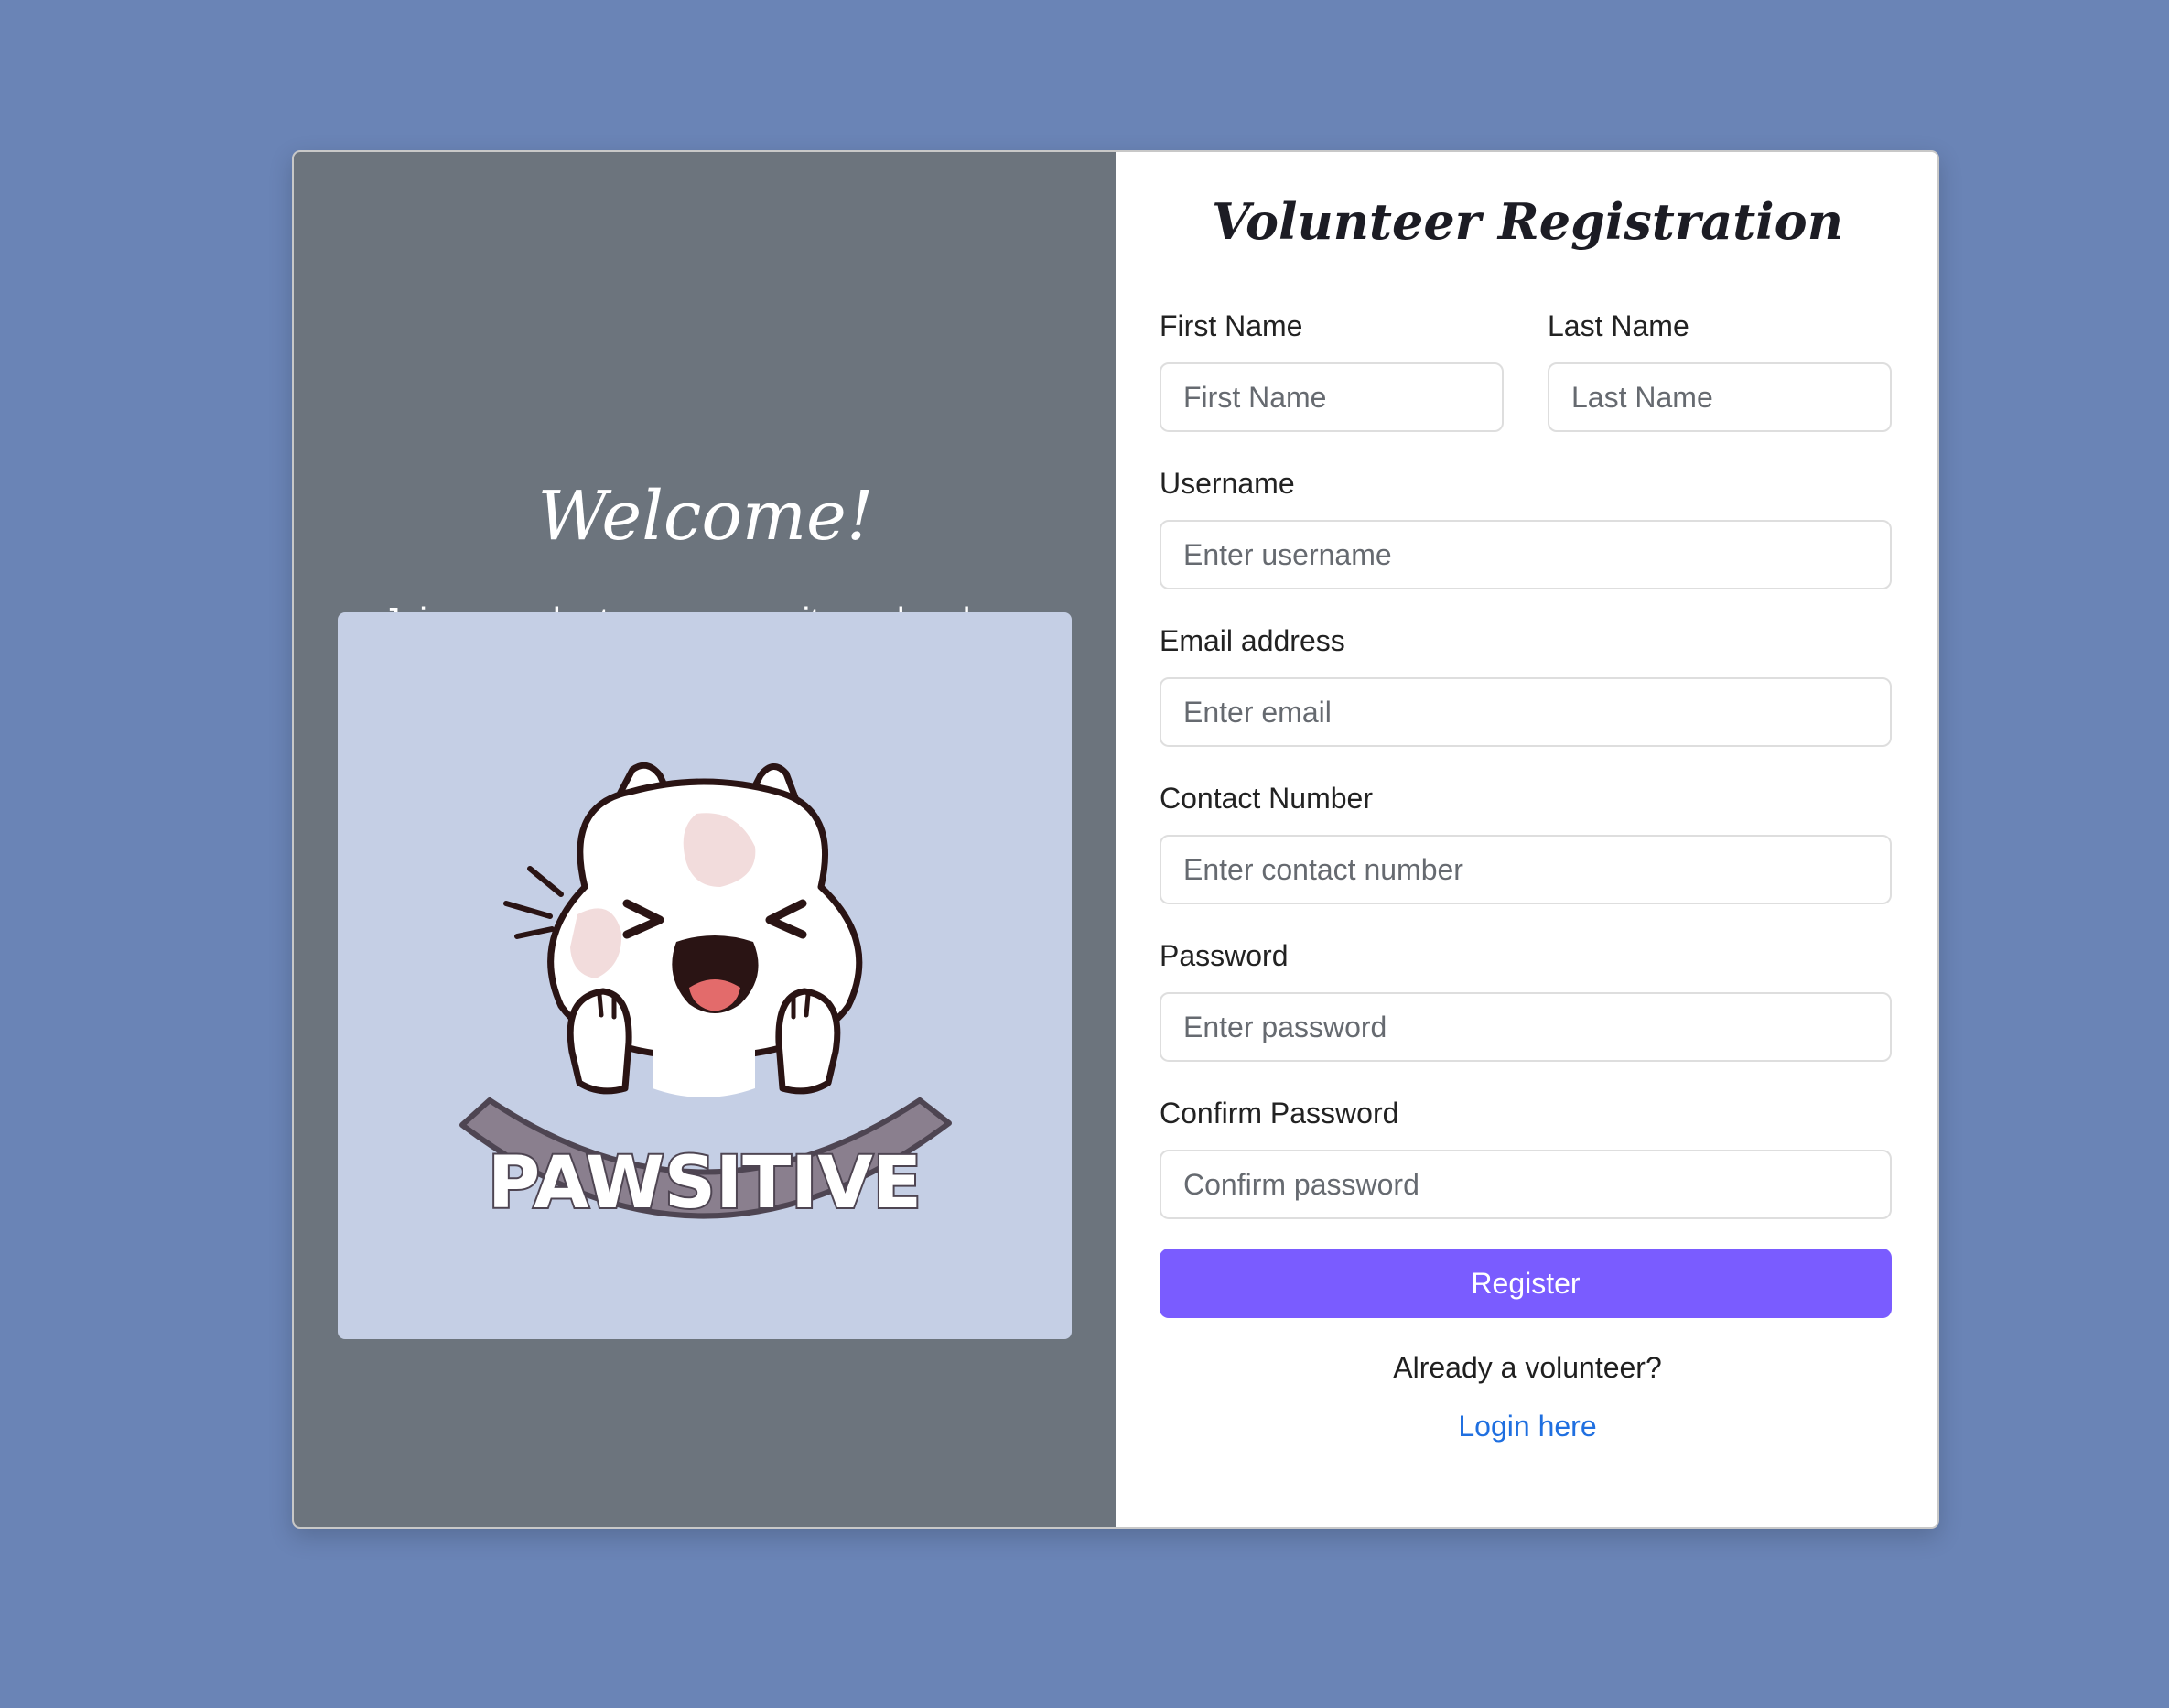 This screenshot has height=1708, width=2169. What do you see at coordinates (1252, 640) in the screenshot?
I see `email-label: Email address` at bounding box center [1252, 640].